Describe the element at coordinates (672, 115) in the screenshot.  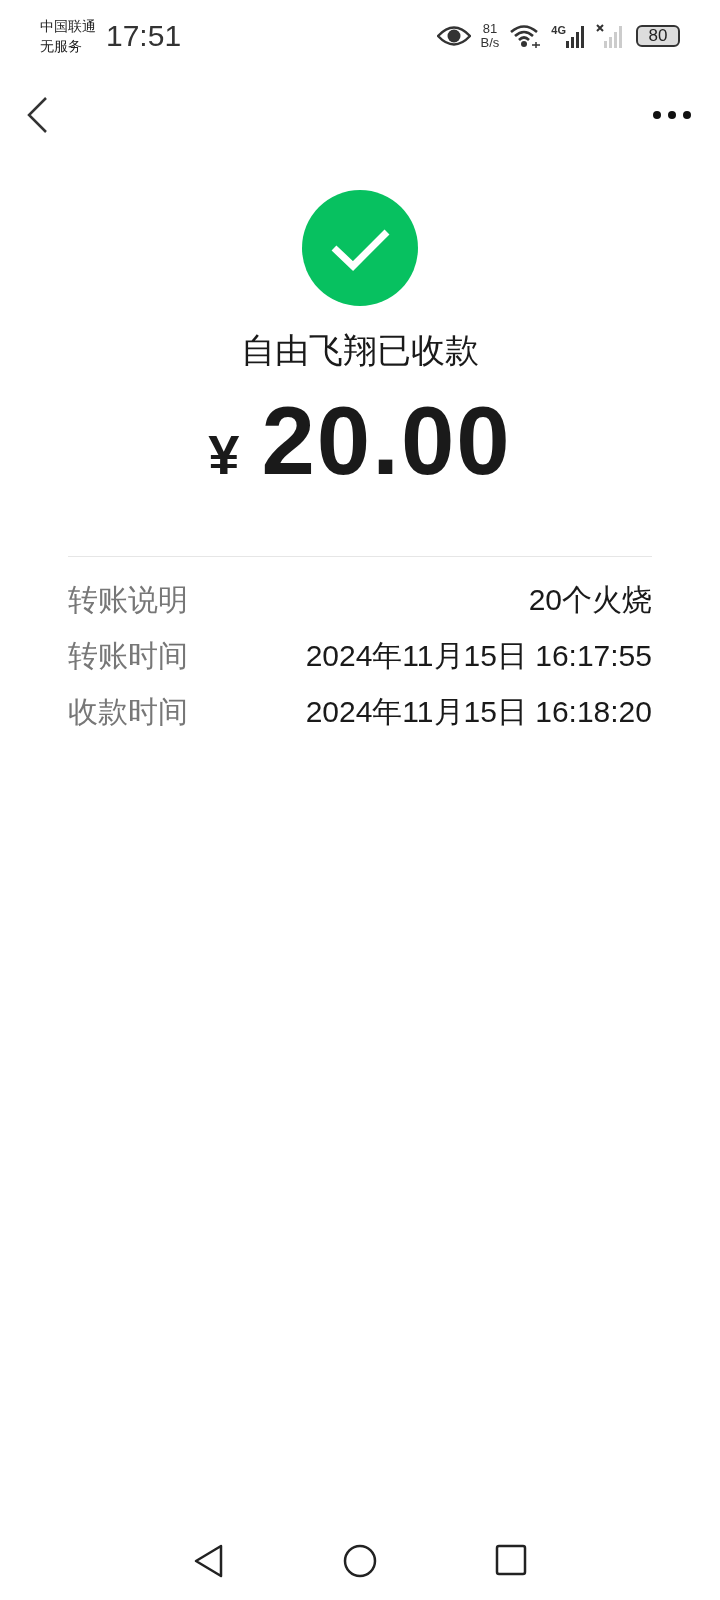
I see `more-icon` at that location.